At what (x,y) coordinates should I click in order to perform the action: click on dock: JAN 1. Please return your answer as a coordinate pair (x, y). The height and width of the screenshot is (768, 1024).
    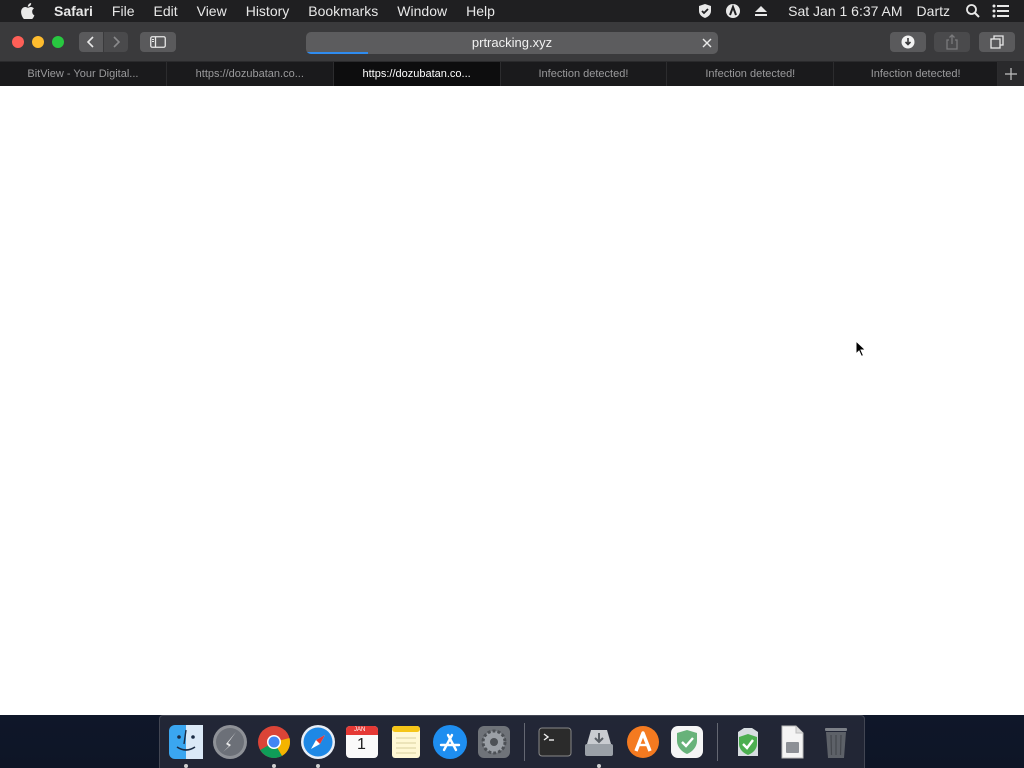
    Looking at the image, I should click on (512, 741).